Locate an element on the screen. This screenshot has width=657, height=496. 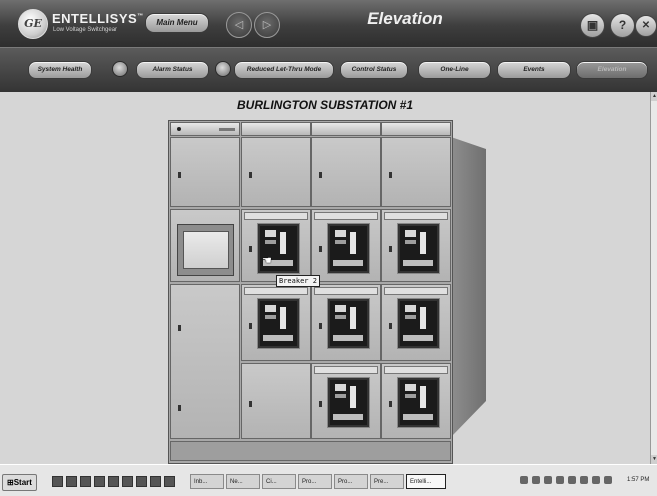
print-icon: ▣ is located at coordinates (592, 25).